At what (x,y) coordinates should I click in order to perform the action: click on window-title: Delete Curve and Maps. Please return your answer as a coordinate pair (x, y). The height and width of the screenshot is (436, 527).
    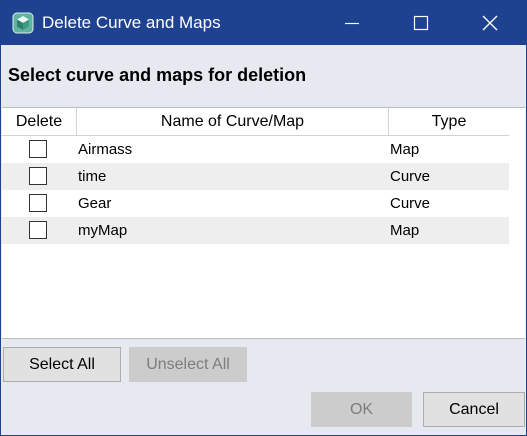
    Looking at the image, I should click on (131, 22).